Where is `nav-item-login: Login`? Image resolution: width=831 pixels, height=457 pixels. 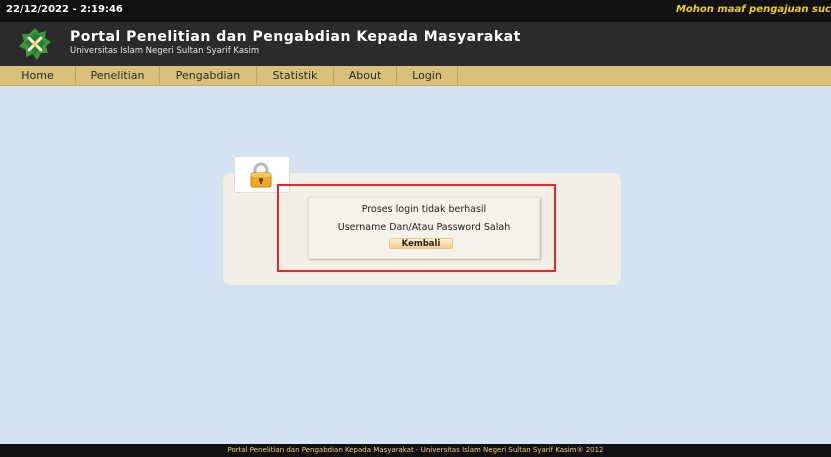 nav-item-login: Login is located at coordinates (427, 75).